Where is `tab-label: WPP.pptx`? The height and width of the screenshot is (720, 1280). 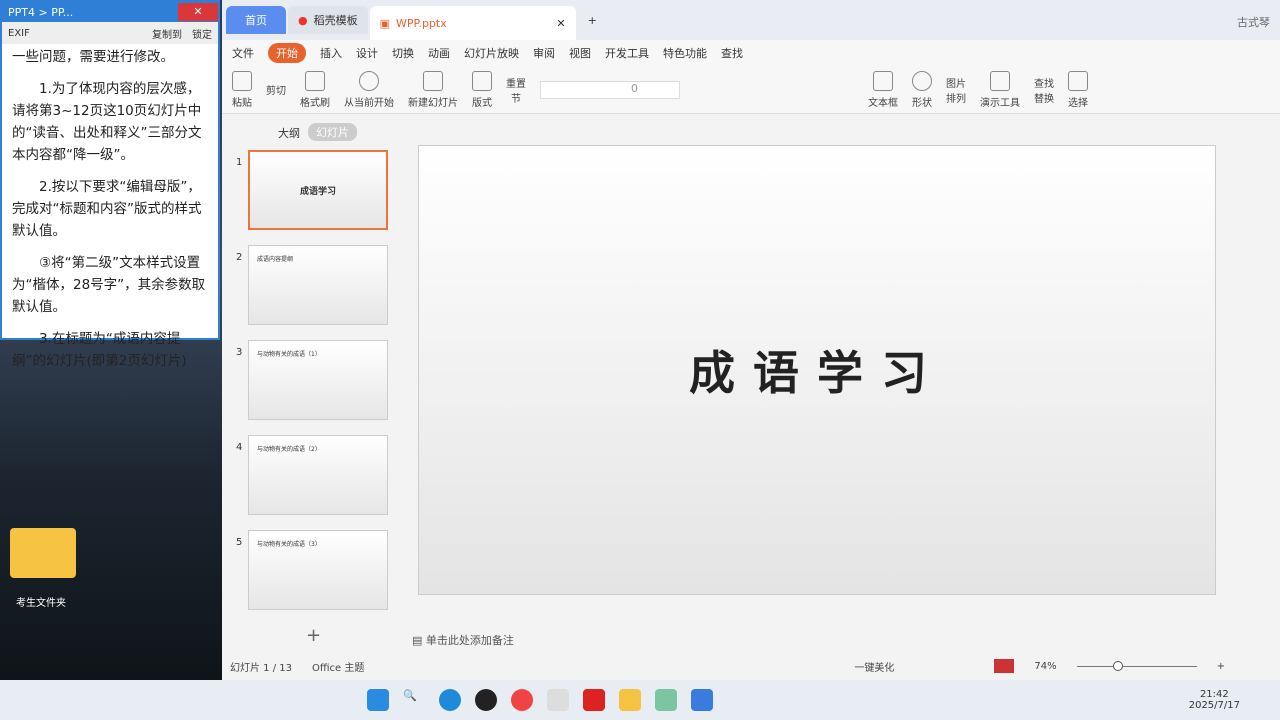
tab-label: WPP.pptx is located at coordinates (421, 23).